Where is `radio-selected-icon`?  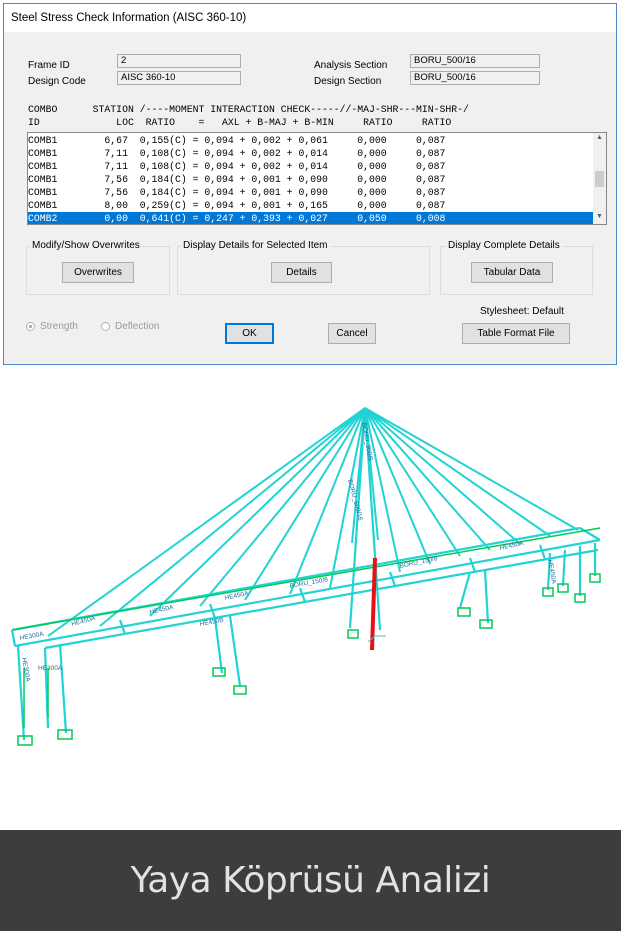
radio-selected-icon is located at coordinates (30, 326).